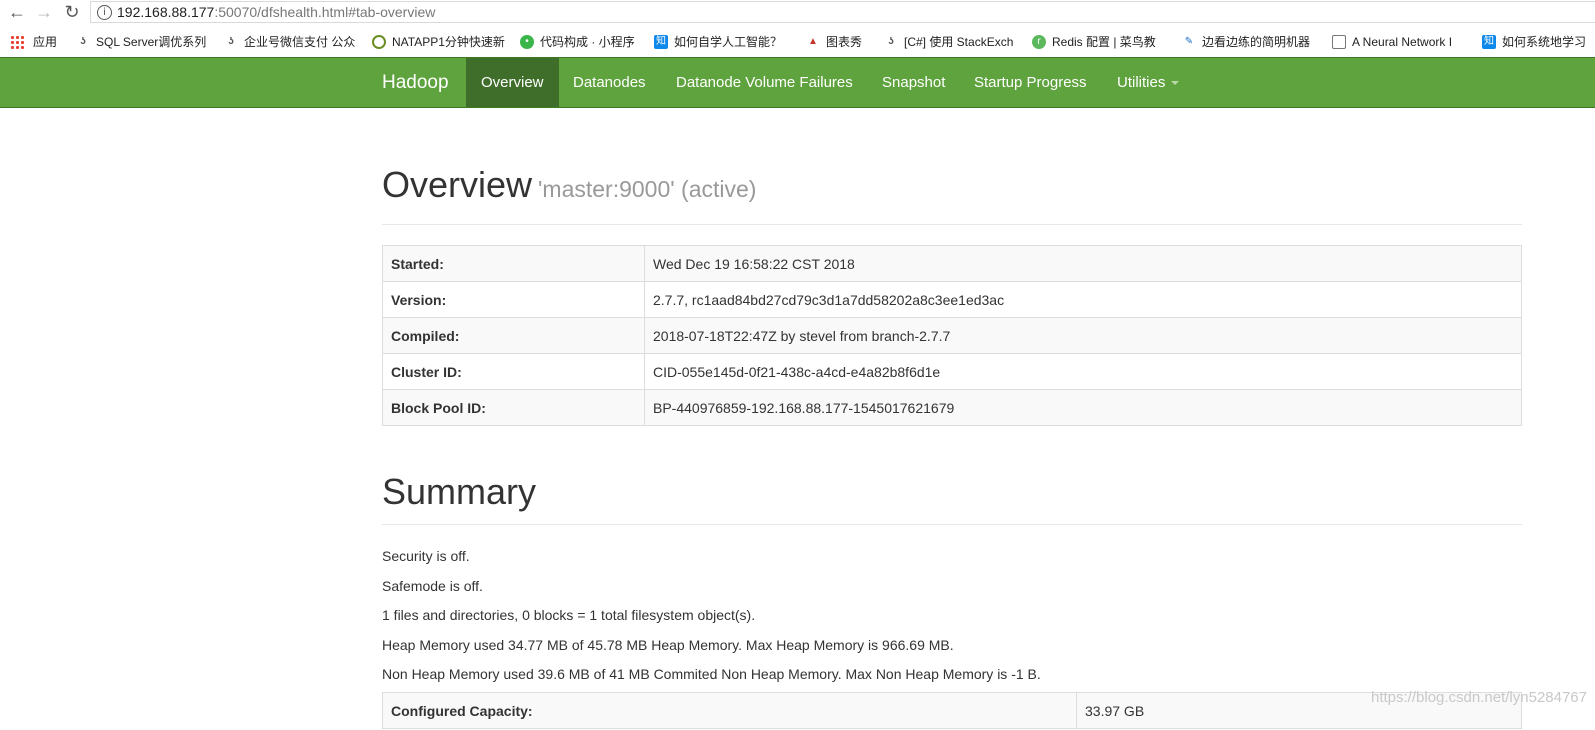 This screenshot has height=730, width=1595. I want to click on page-title: Overview'master:9000' (active), so click(569, 184).